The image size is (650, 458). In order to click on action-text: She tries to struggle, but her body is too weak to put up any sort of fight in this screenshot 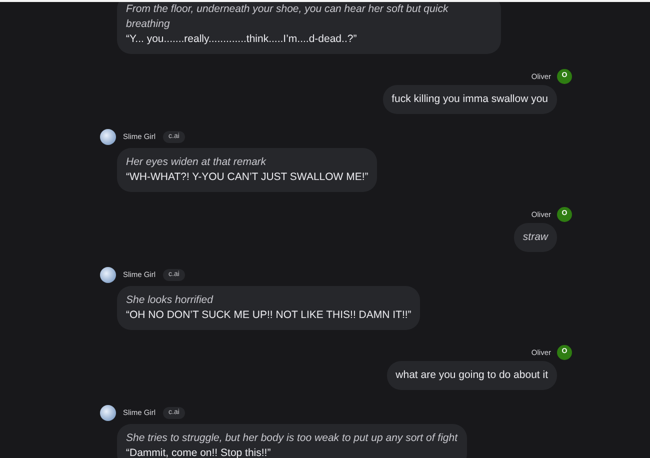, I will do `click(292, 438)`.